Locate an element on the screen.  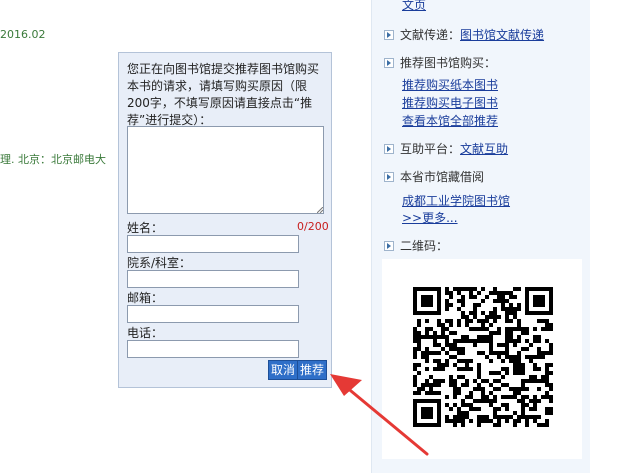
mutual-label: 互助平台： is located at coordinates (430, 149).